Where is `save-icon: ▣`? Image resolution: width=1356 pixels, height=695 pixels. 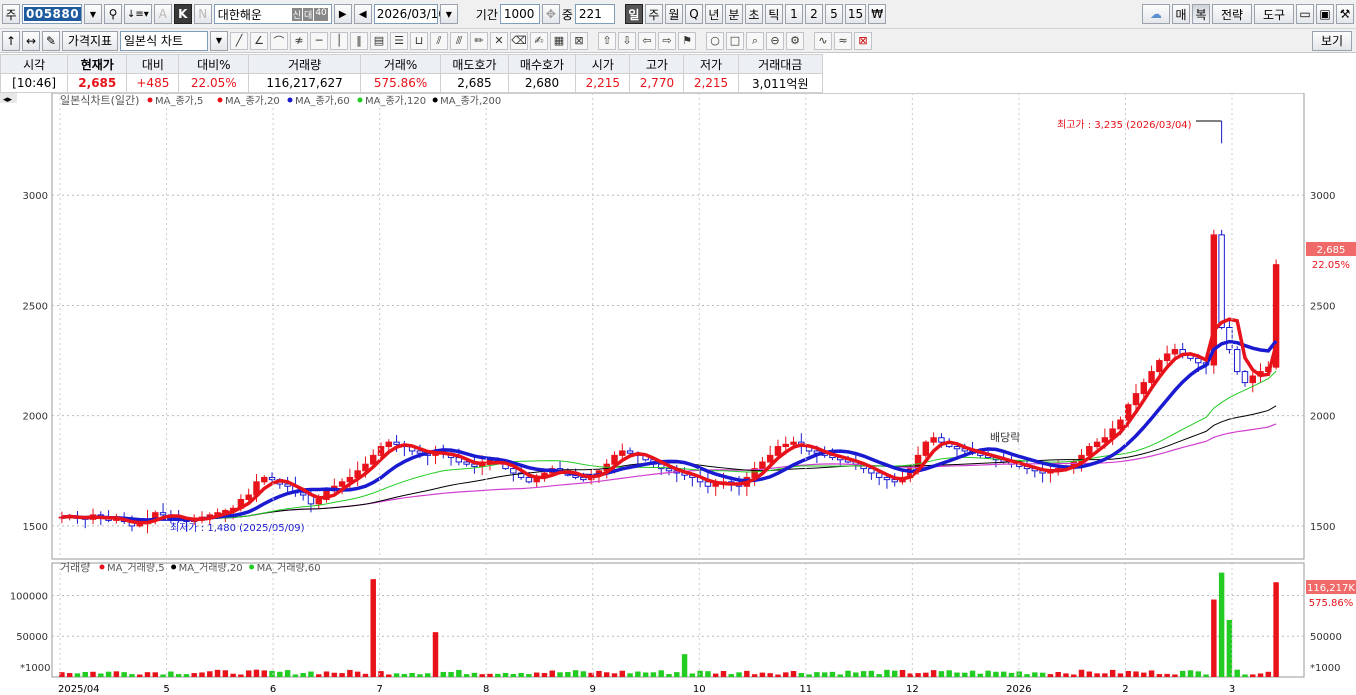
save-icon: ▣ is located at coordinates (1325, 14).